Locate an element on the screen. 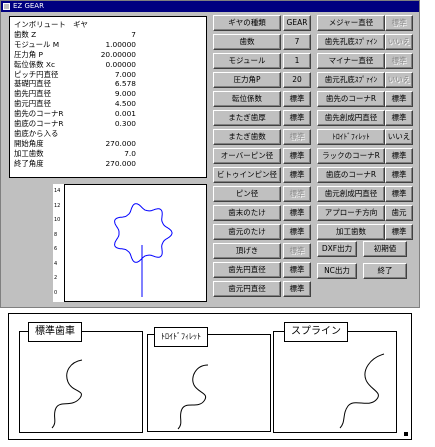 The image size is (435, 447). param-button: マイナー直径 is located at coordinates (351, 61).